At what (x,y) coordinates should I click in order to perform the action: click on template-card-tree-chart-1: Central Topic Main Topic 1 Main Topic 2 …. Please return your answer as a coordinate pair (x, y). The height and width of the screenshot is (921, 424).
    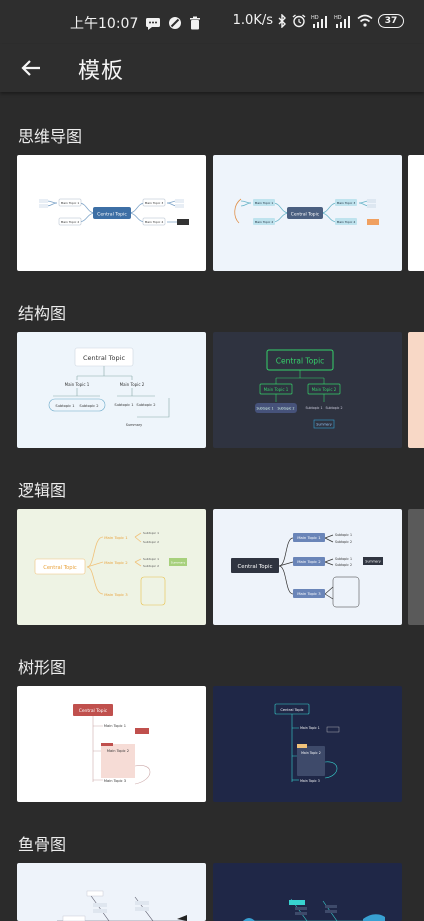
    Looking at the image, I should click on (111, 744).